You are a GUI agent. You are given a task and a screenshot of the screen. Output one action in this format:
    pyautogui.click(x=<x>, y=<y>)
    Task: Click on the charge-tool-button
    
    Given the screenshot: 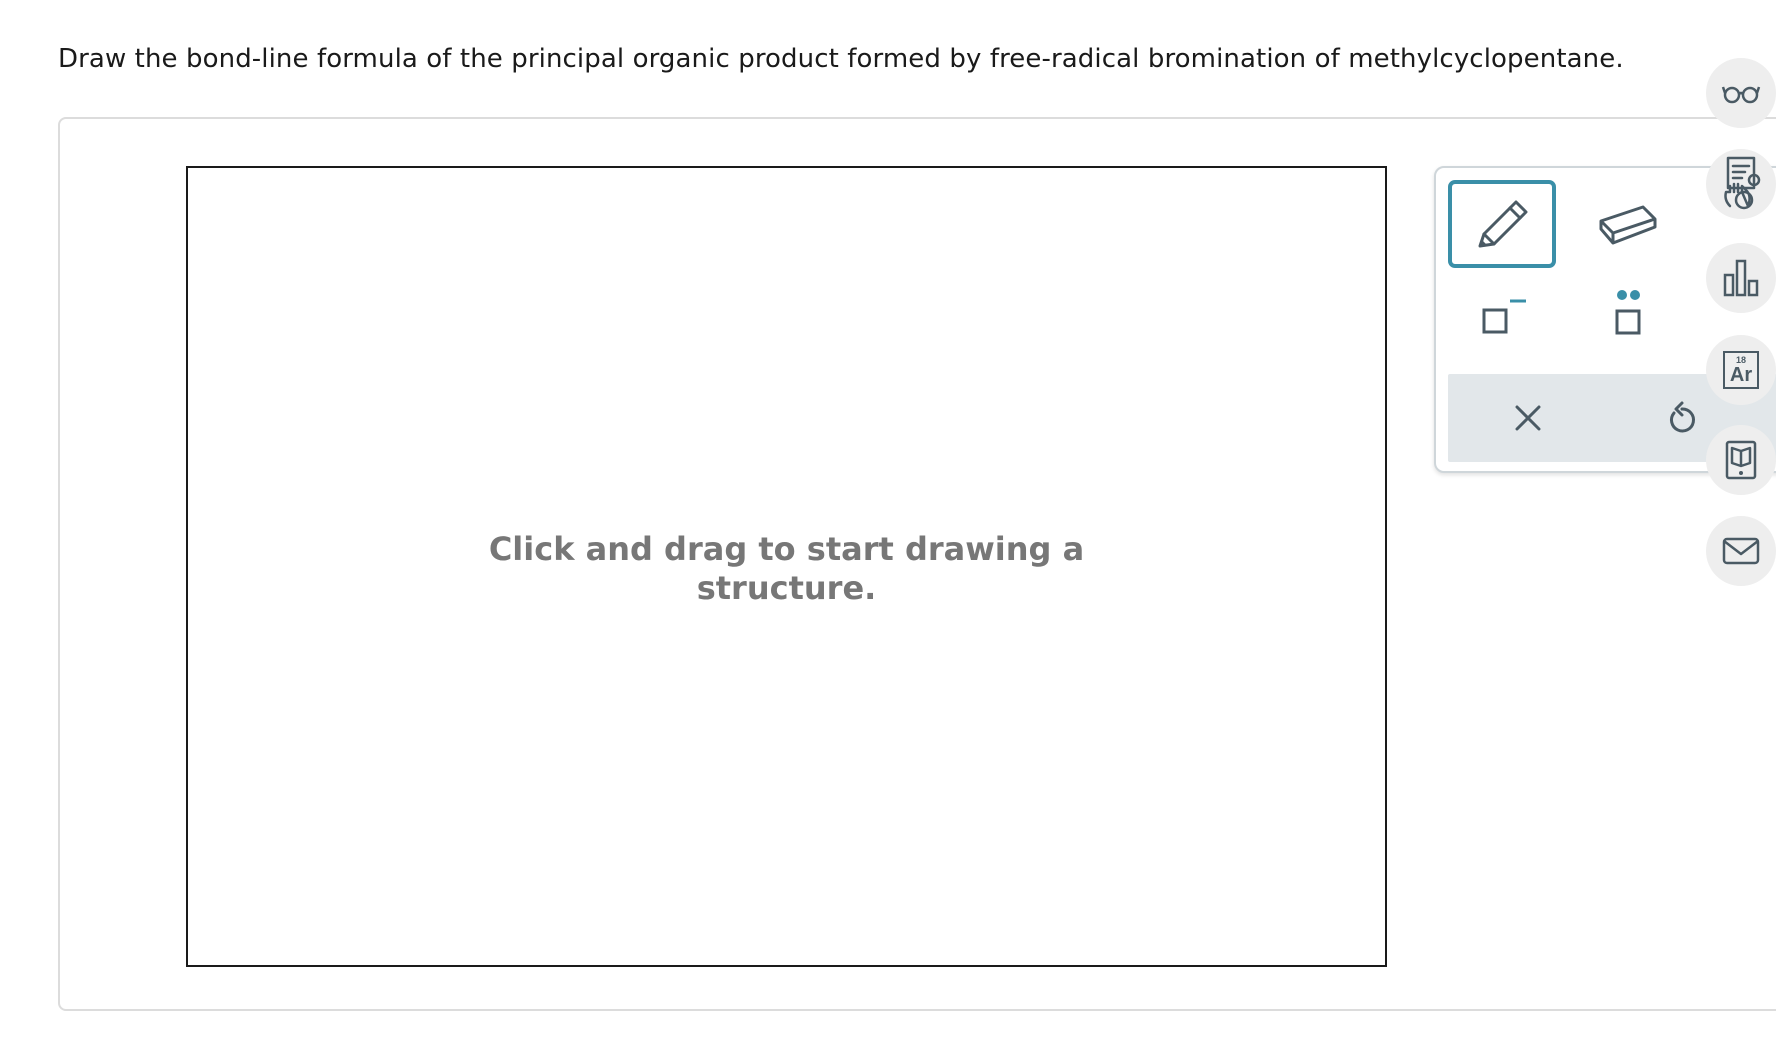 What is the action you would take?
    pyautogui.click(x=1502, y=315)
    